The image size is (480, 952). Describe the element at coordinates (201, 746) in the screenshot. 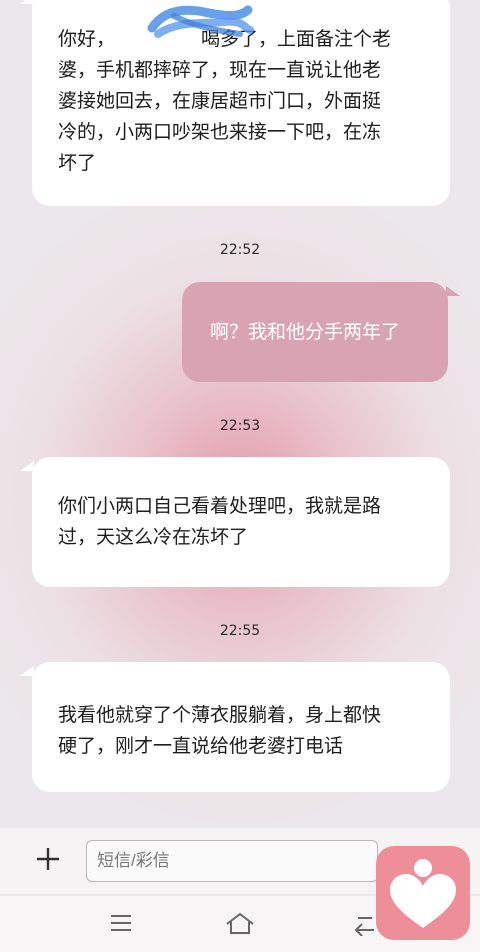

I see `message-line: 硬了，刚才一直说给他老婆打电话` at that location.